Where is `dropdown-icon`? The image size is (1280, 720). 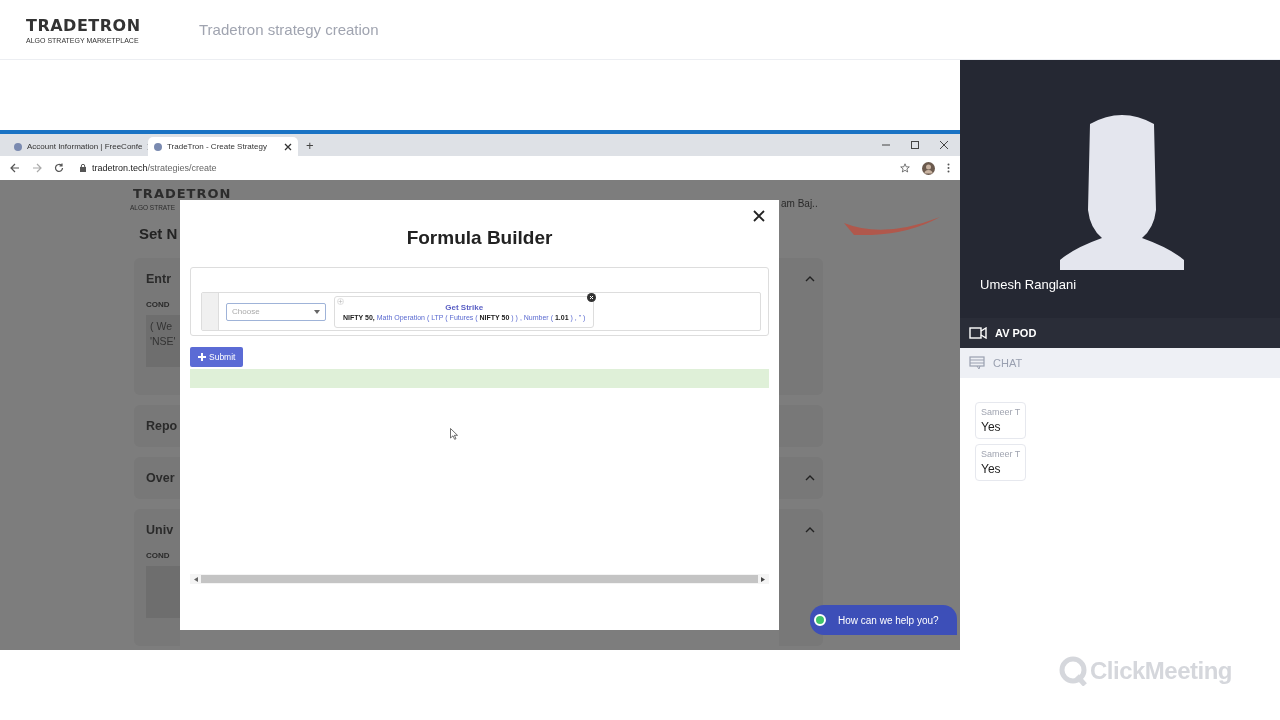
dropdown-icon is located at coordinates (317, 311).